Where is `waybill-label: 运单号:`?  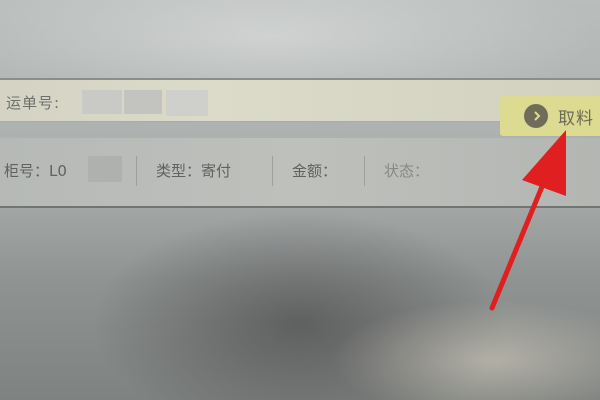 waybill-label: 运单号: is located at coordinates (33, 103).